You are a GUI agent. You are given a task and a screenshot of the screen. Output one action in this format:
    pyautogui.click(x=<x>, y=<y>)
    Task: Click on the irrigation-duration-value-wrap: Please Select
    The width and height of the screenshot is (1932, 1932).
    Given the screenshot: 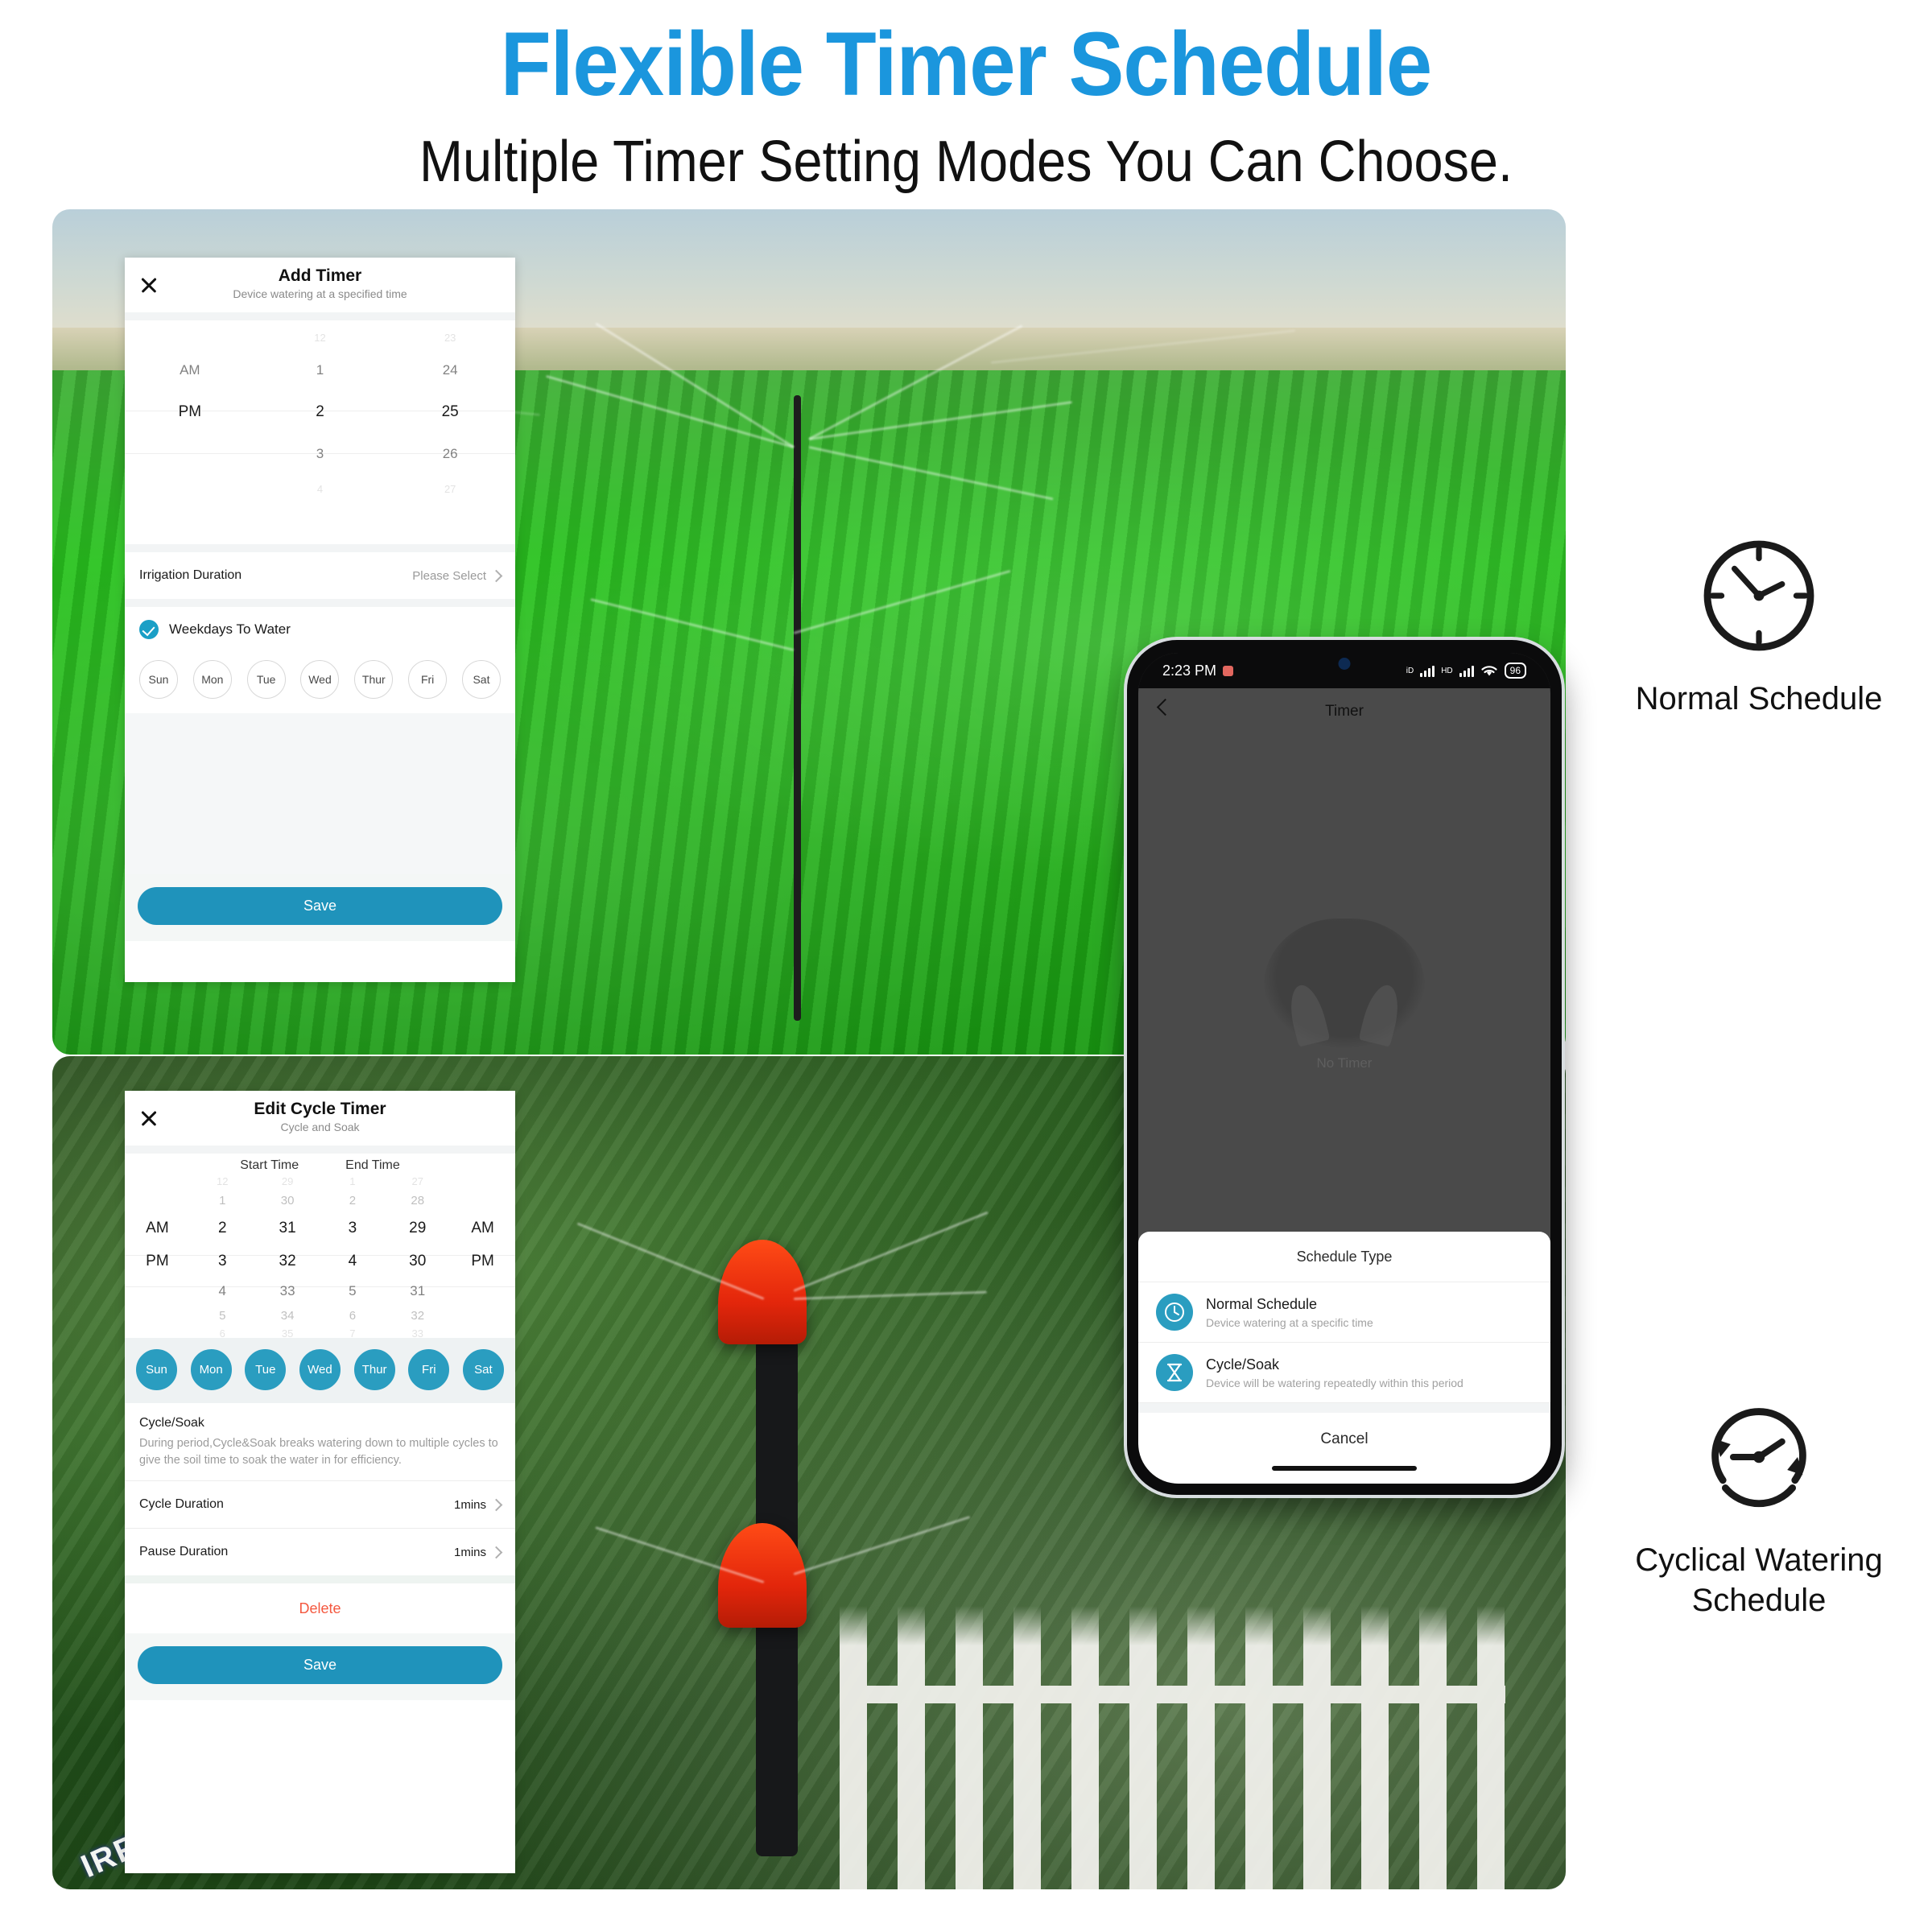 What is the action you would take?
    pyautogui.click(x=457, y=575)
    